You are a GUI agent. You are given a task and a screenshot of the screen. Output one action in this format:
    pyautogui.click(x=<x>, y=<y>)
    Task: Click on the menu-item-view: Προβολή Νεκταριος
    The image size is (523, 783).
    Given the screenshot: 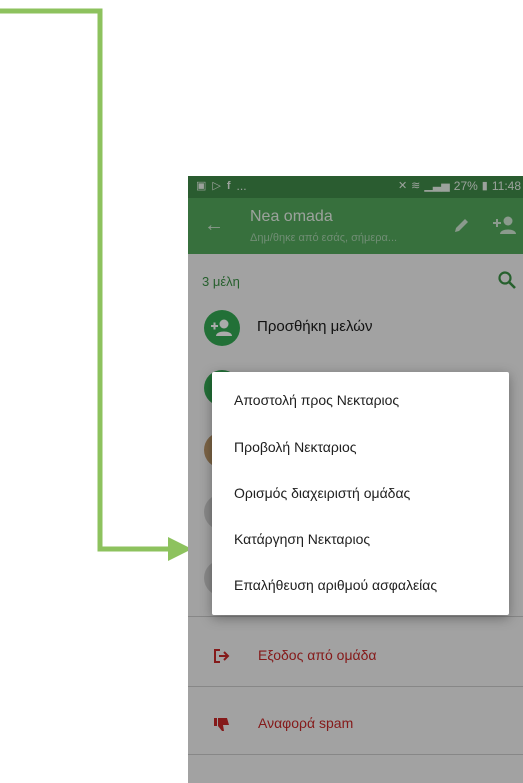 What is the action you would take?
    pyautogui.click(x=295, y=447)
    